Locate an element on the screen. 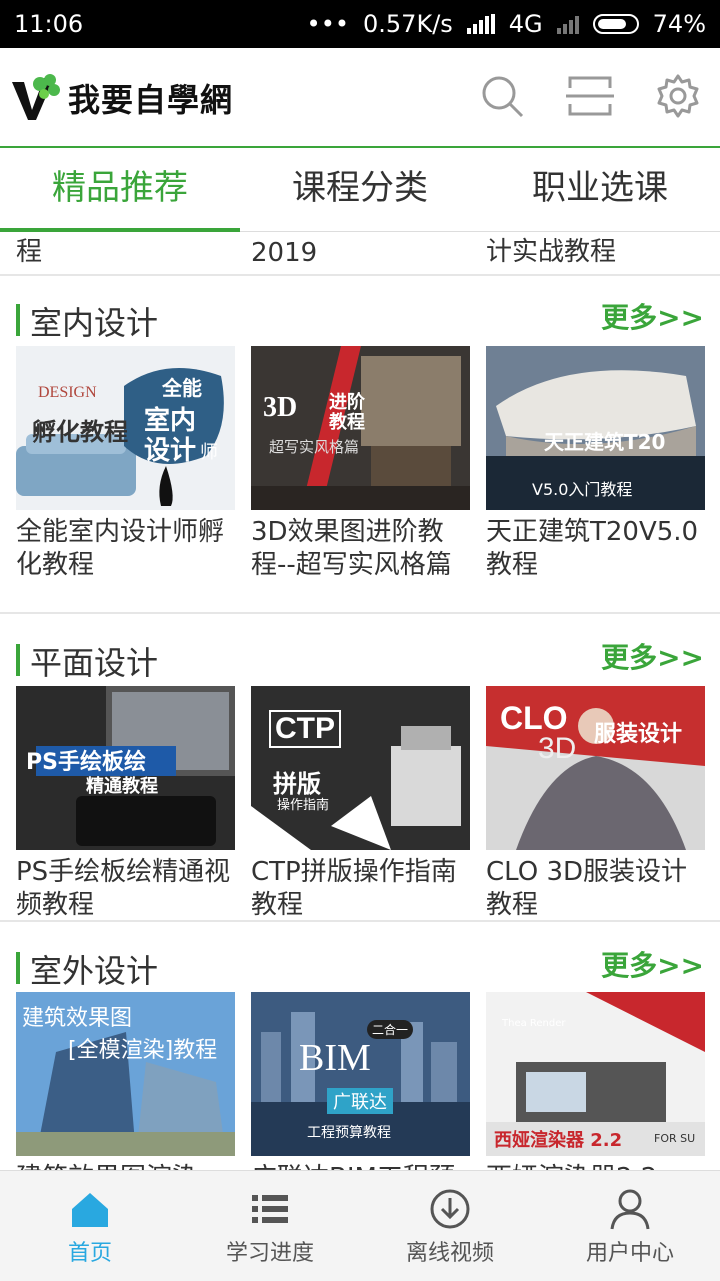  thumb-text-1: Thea Render is located at coordinates (534, 1023).